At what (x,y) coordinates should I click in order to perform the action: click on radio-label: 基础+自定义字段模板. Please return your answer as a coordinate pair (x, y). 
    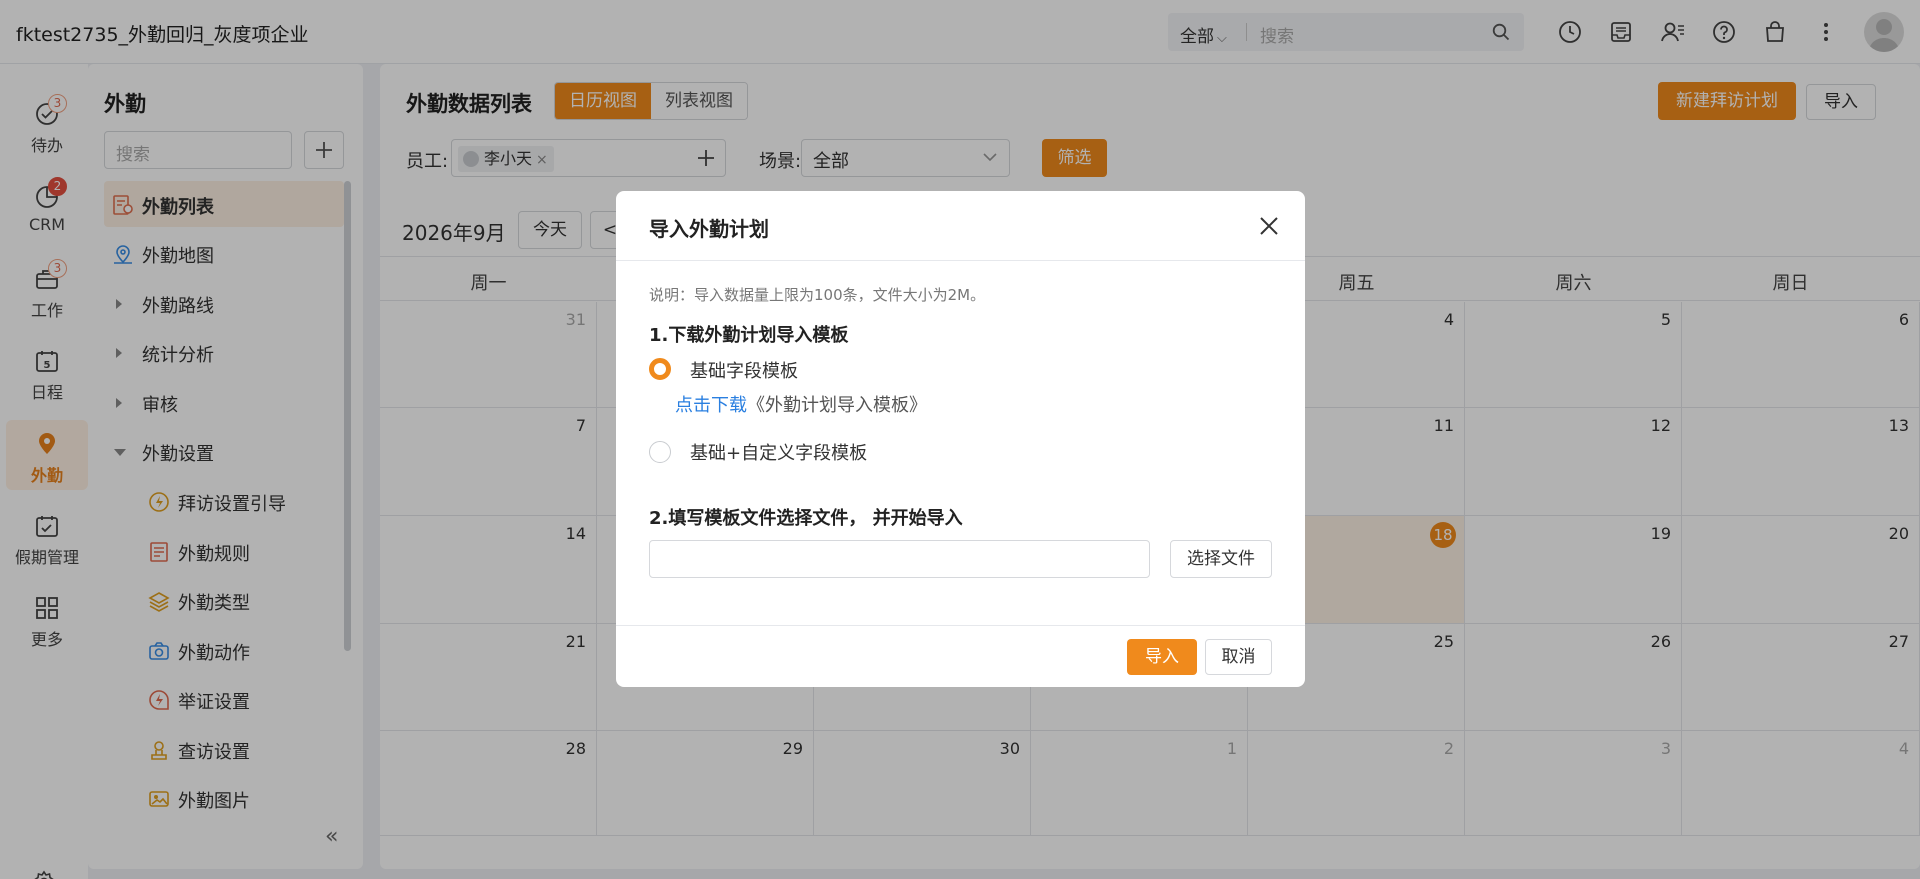
    Looking at the image, I should click on (779, 453).